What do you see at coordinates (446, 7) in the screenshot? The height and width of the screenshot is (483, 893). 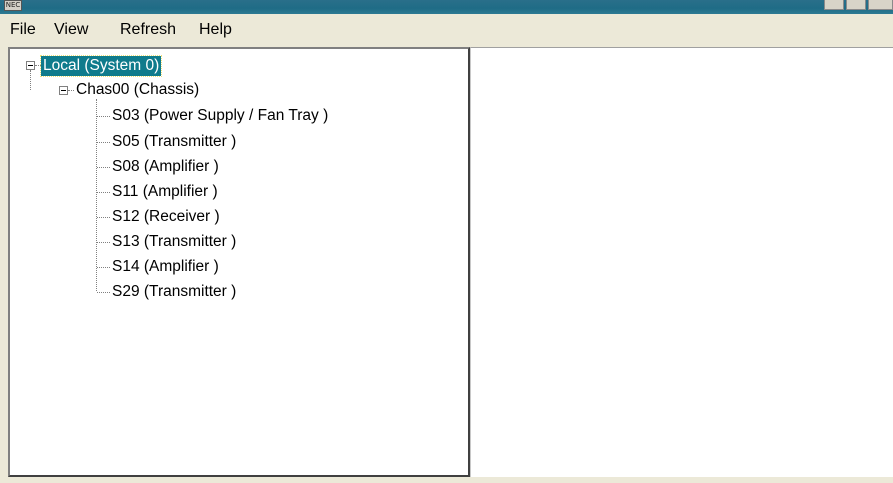 I see `title-bar: NEC` at bounding box center [446, 7].